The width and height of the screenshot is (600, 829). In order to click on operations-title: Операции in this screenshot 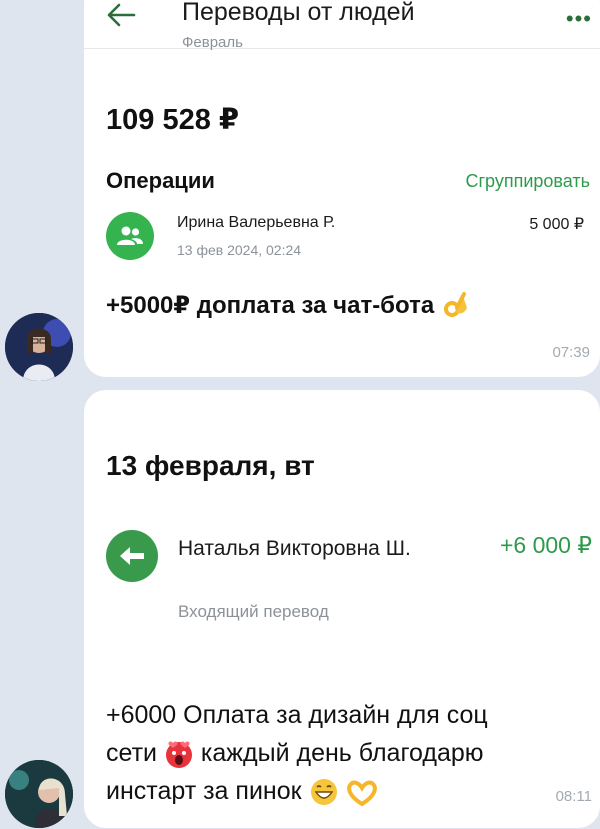, I will do `click(160, 180)`.